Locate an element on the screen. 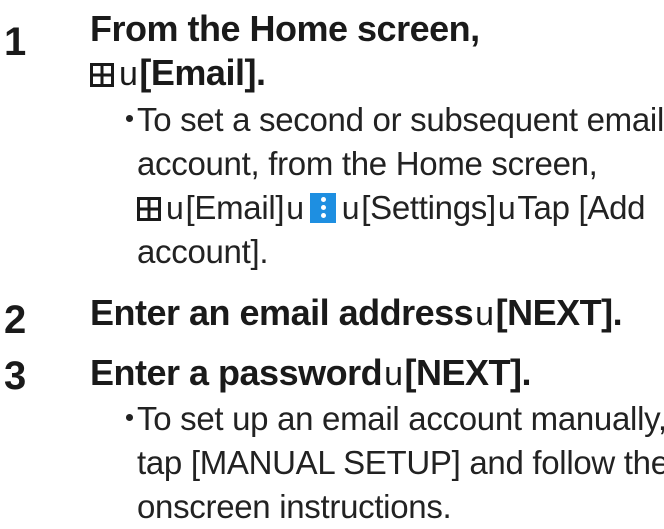  note-line-with-icons: u[Email]u u[Settings]uTap [Add is located at coordinates (387, 208).